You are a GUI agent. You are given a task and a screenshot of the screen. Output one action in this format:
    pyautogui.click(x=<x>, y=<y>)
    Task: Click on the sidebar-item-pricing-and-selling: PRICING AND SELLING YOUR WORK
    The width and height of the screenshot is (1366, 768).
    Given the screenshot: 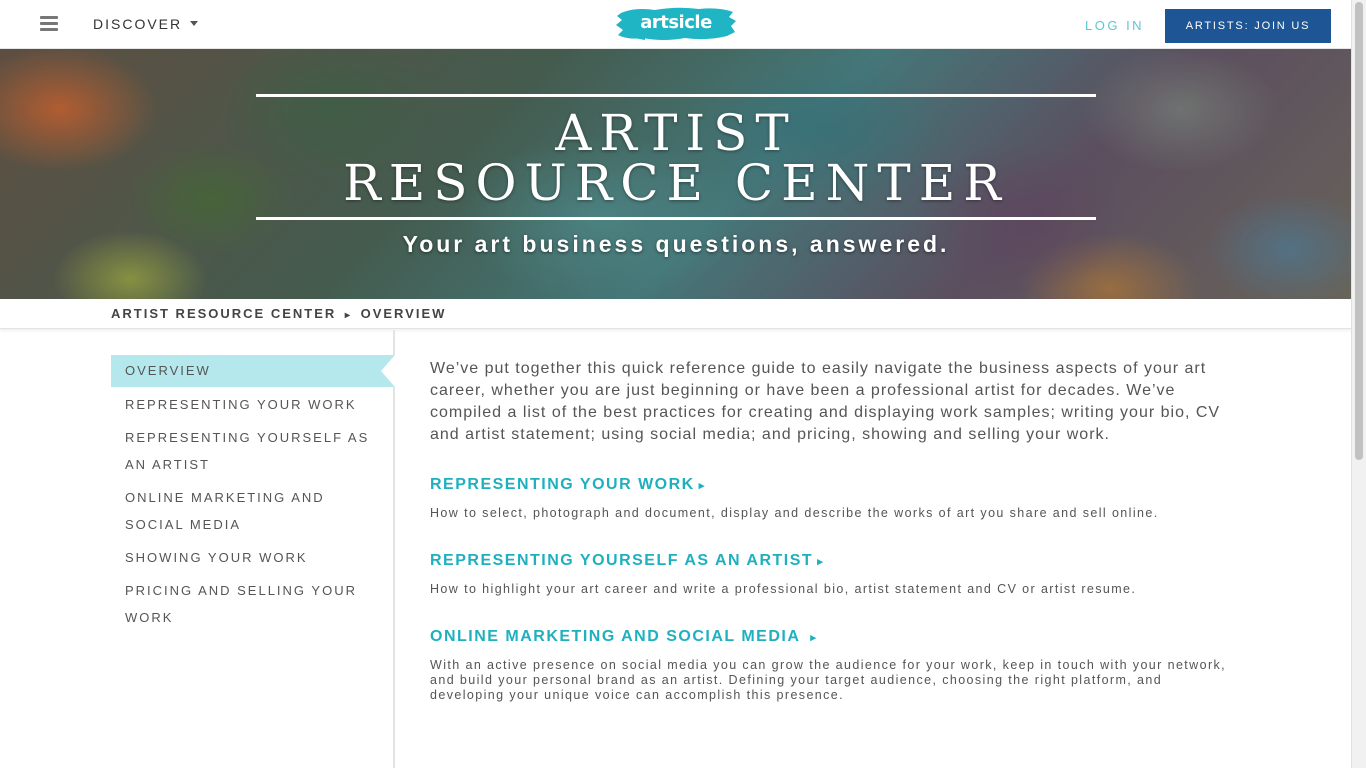 What is the action you would take?
    pyautogui.click(x=253, y=604)
    